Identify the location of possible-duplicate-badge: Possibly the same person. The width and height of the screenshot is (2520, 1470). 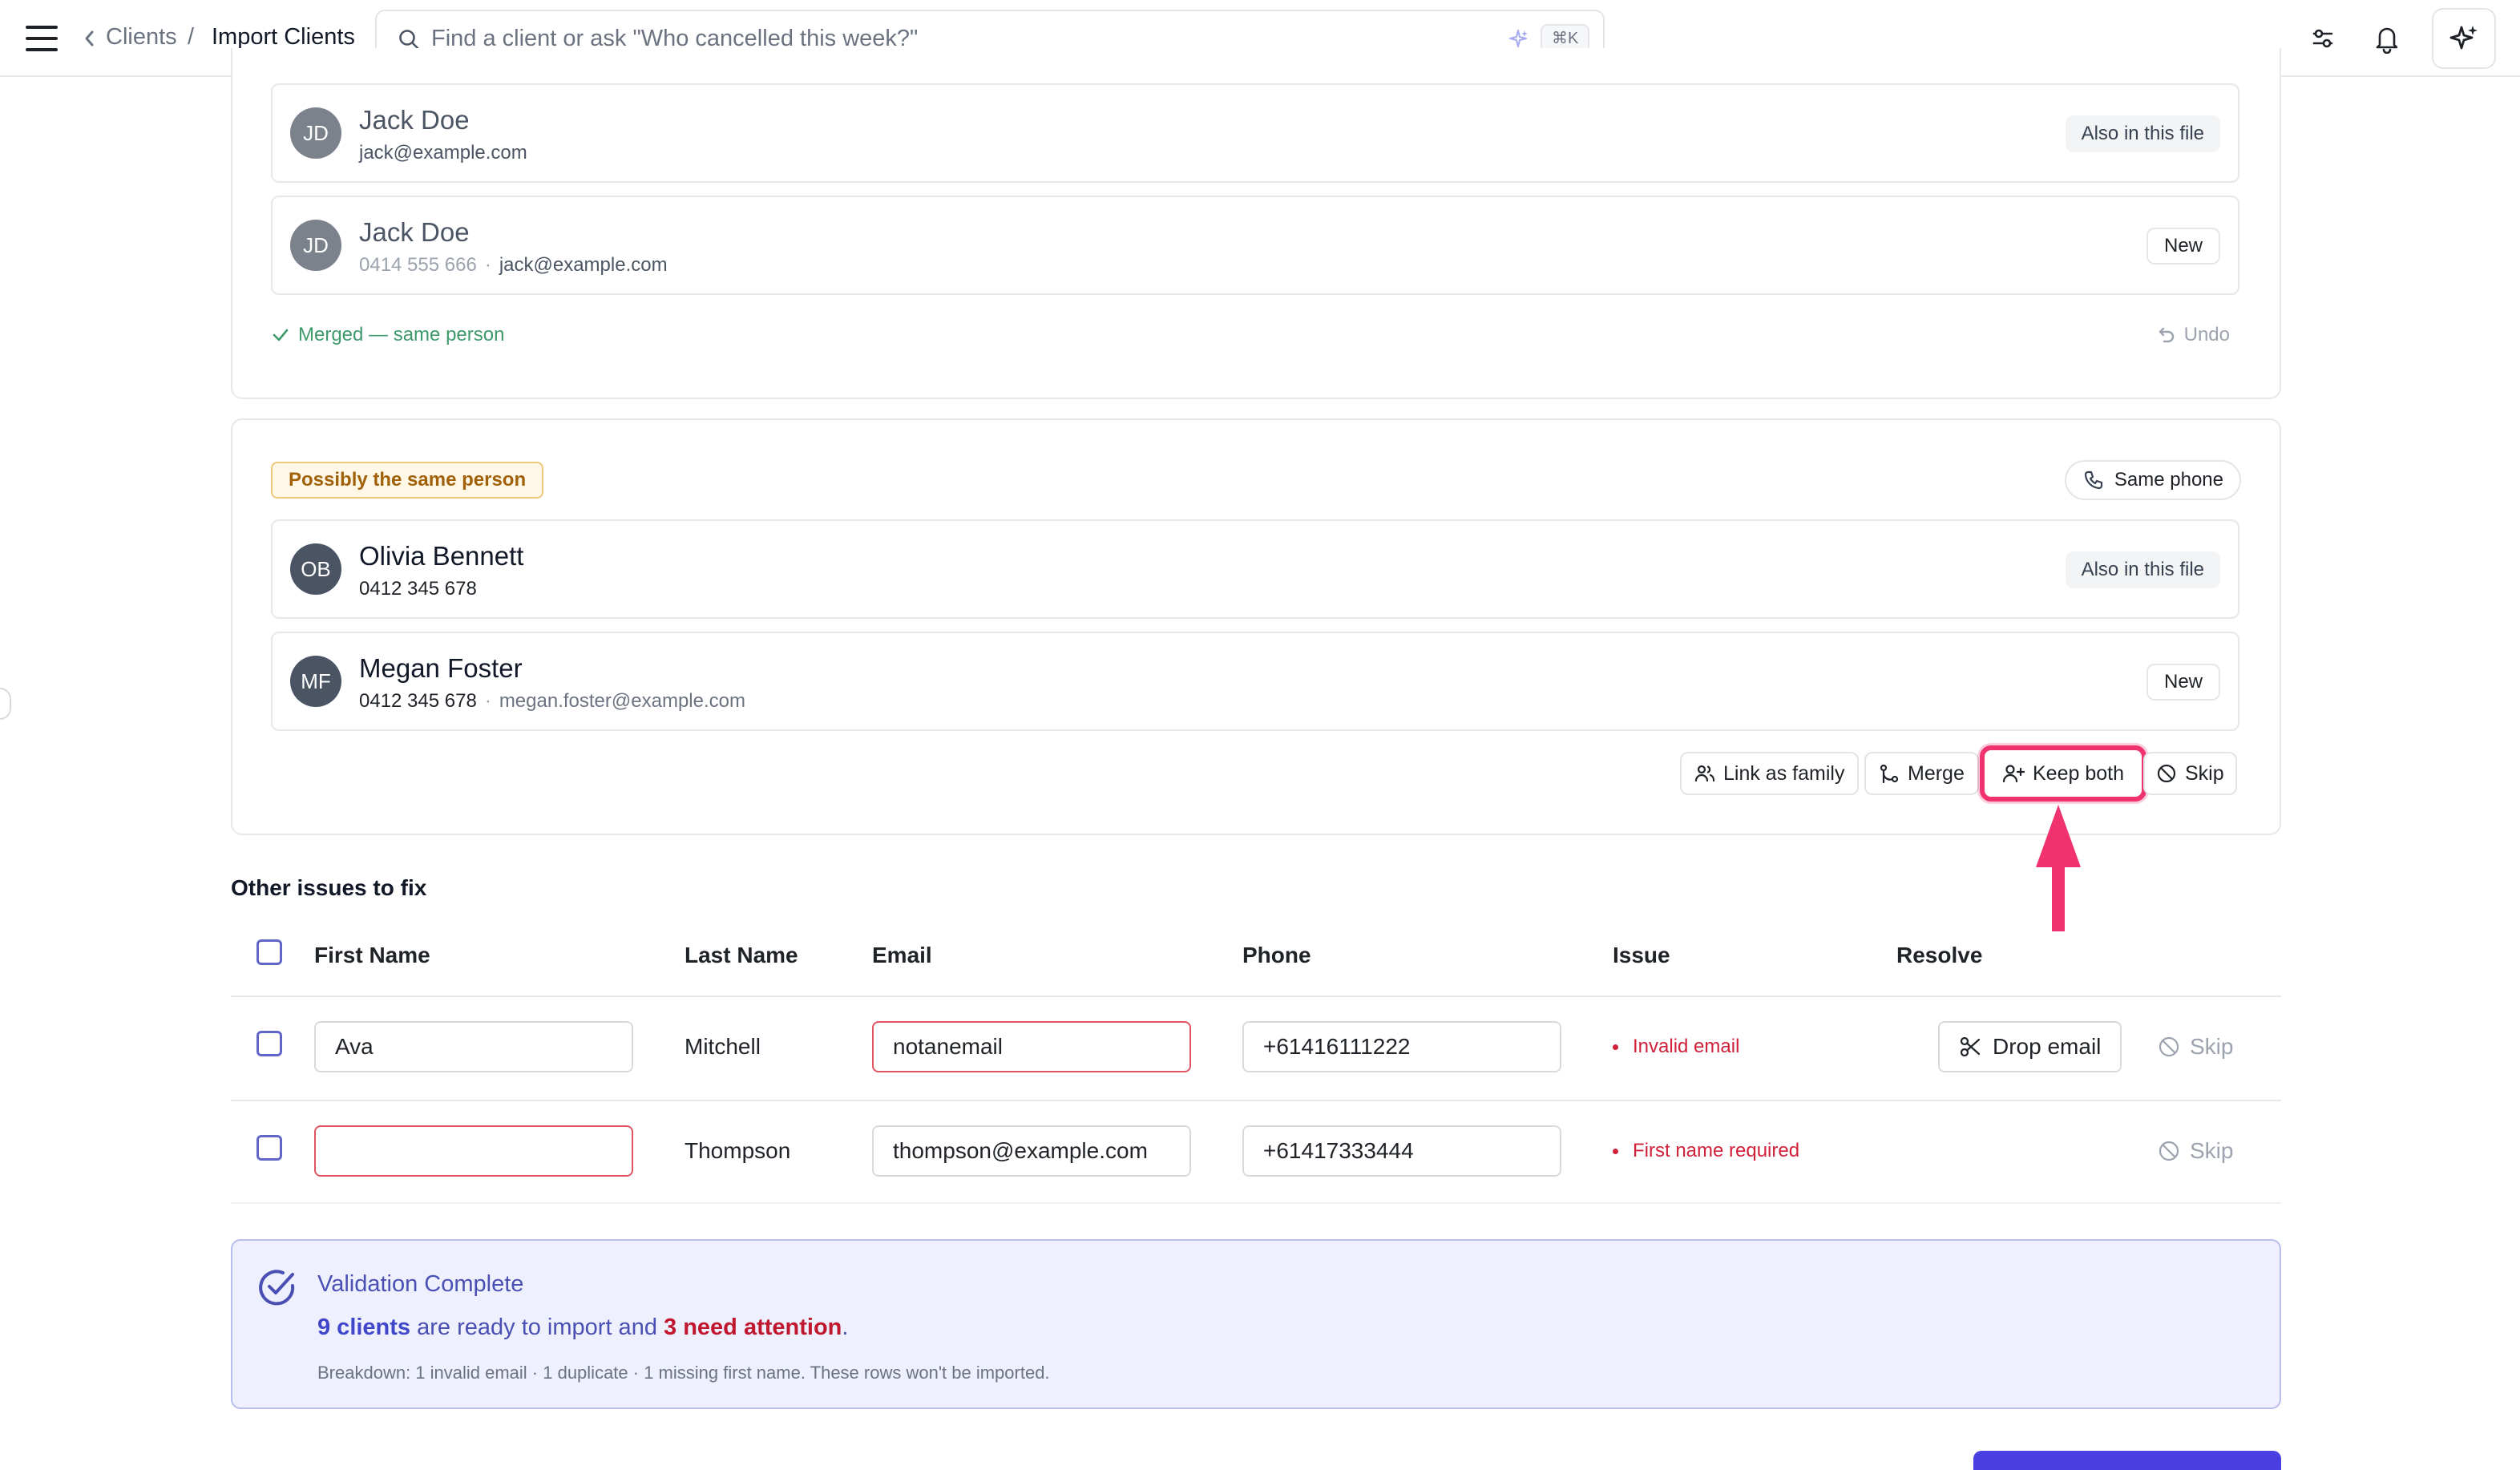
(407, 481).